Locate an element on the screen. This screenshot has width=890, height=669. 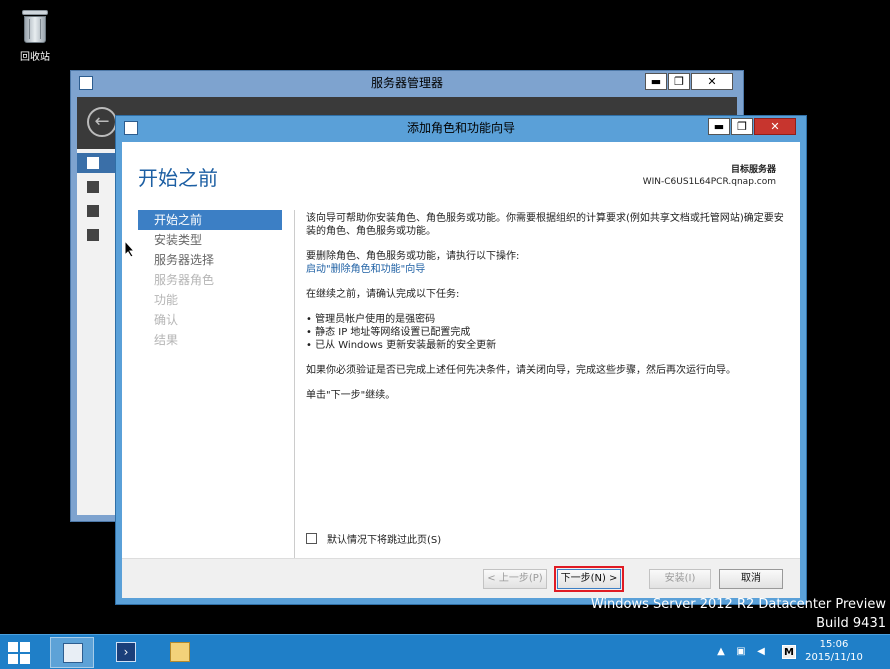
server-manager-title: 服务器管理器 is located at coordinates (406, 83).